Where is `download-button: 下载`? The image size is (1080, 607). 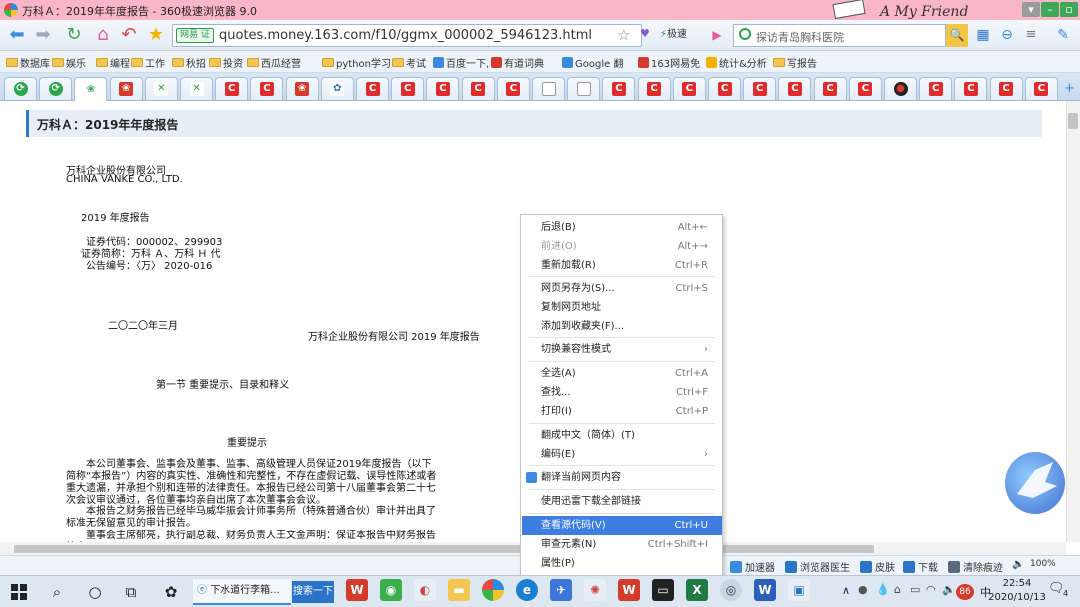 download-button: 下载 is located at coordinates (920, 566).